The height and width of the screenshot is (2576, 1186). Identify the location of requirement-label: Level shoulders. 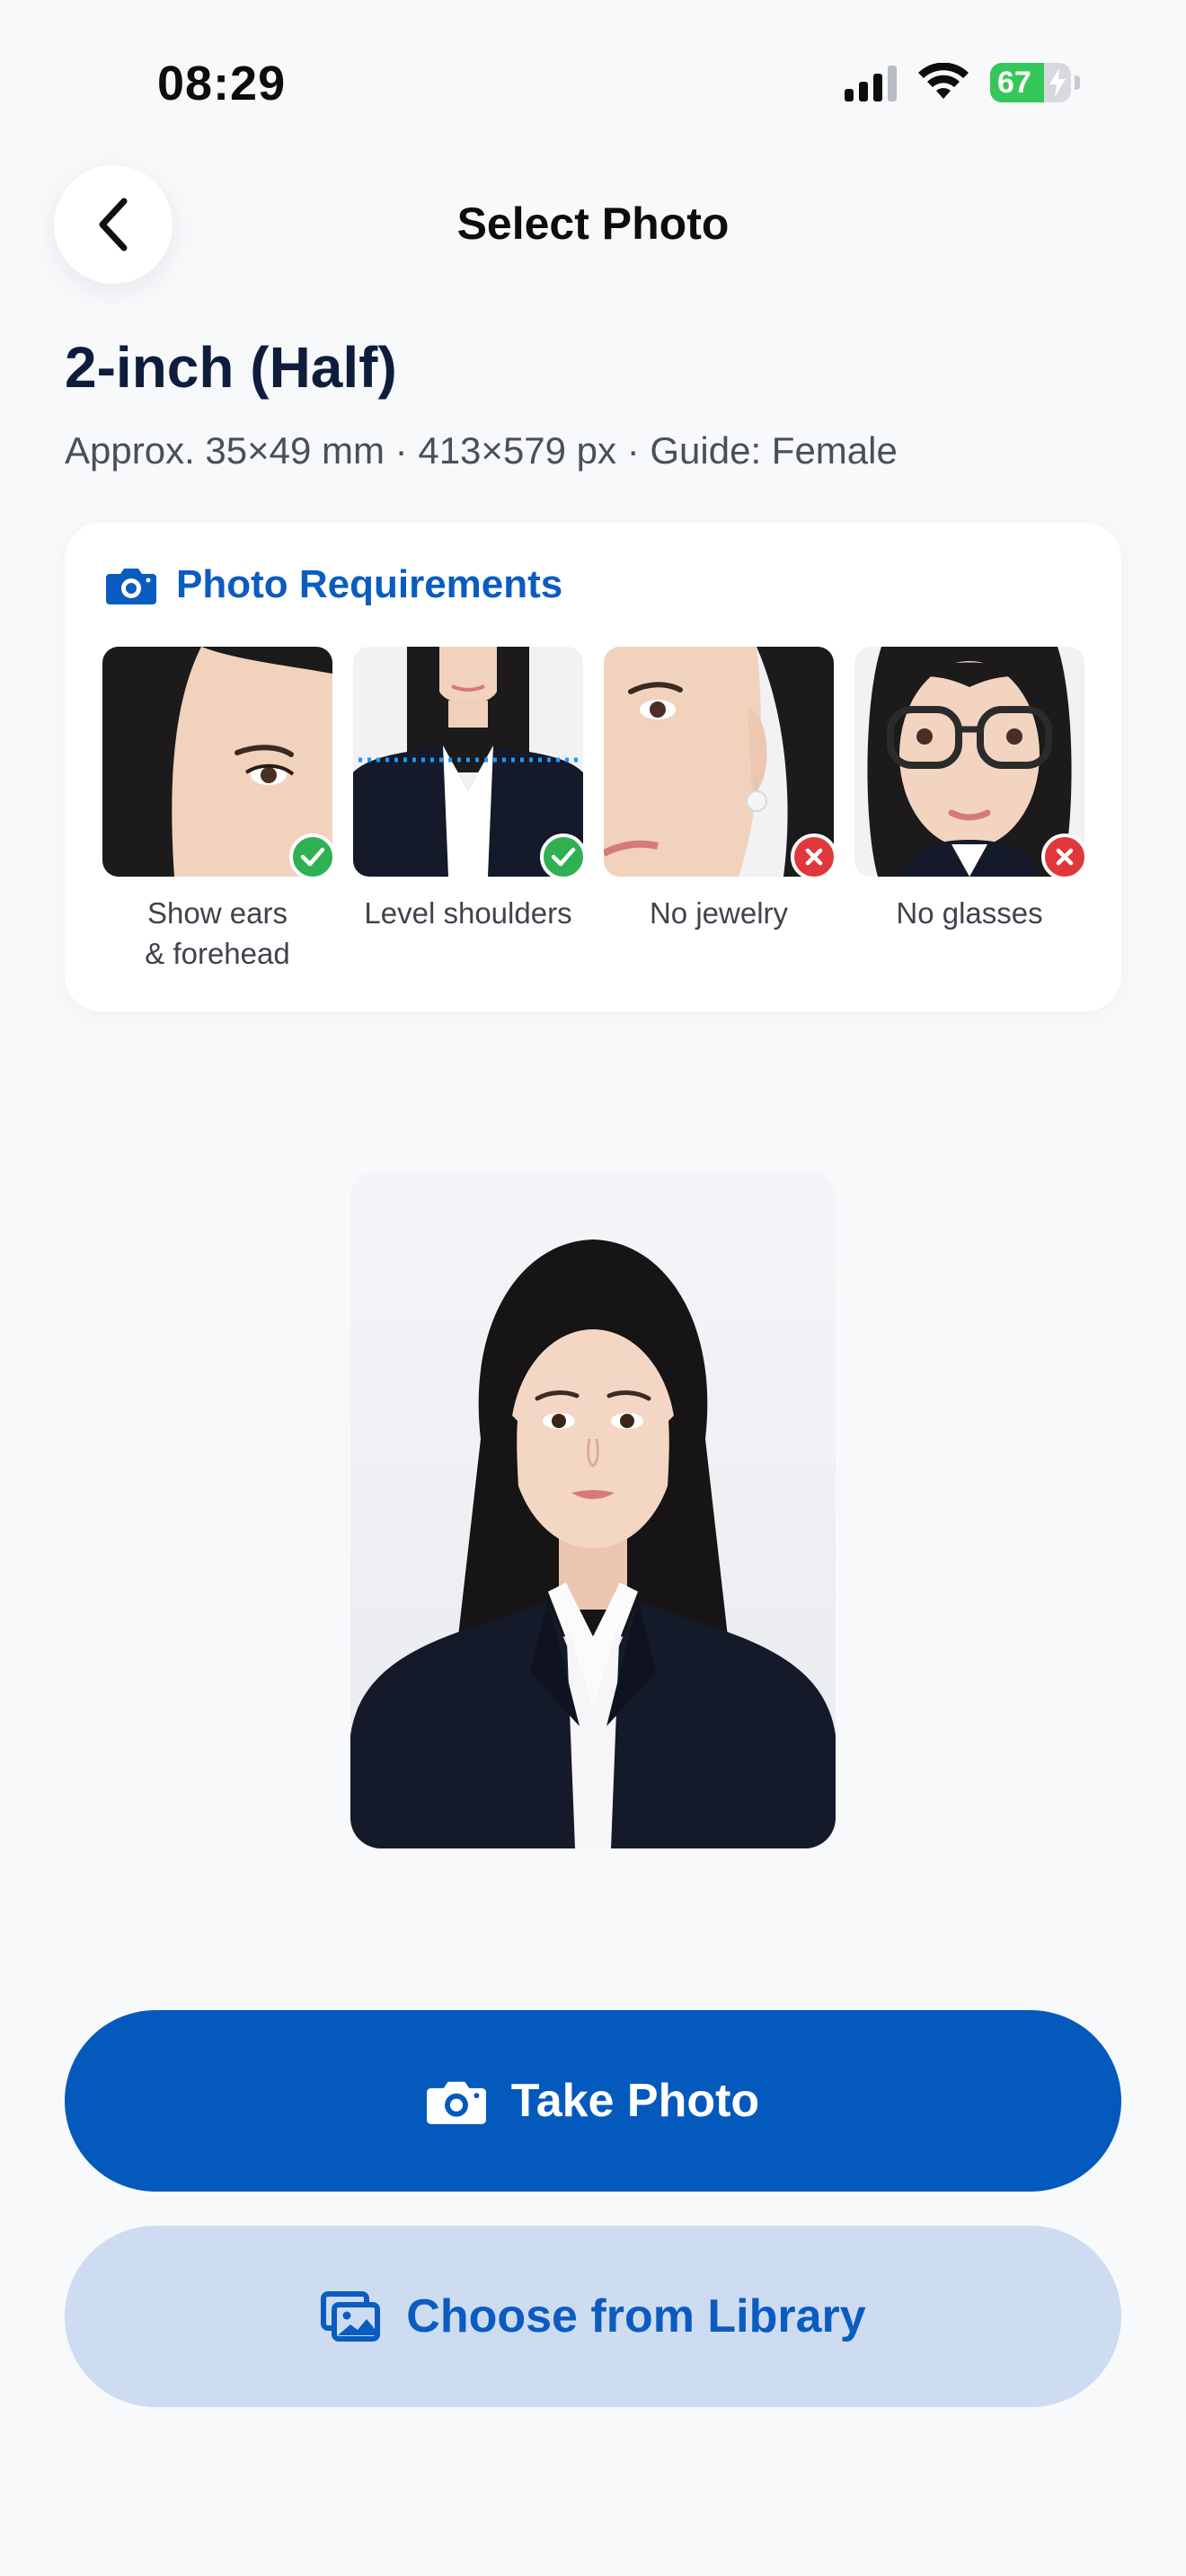
(468, 913).